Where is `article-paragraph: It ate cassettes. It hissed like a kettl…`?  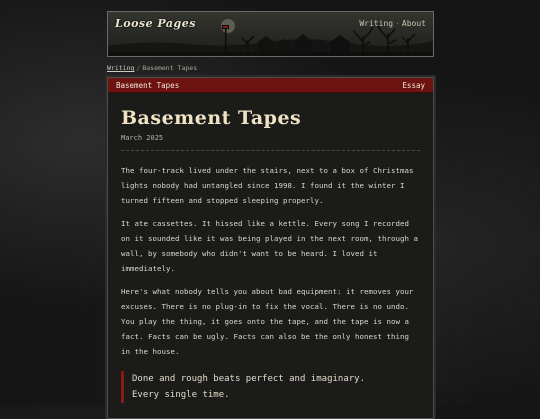 article-paragraph: It ate cassettes. It hissed like a kettl… is located at coordinates (269, 246).